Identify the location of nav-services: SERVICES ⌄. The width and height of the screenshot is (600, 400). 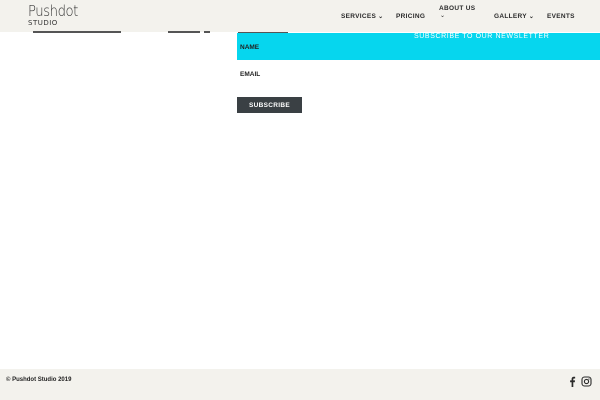
(362, 16).